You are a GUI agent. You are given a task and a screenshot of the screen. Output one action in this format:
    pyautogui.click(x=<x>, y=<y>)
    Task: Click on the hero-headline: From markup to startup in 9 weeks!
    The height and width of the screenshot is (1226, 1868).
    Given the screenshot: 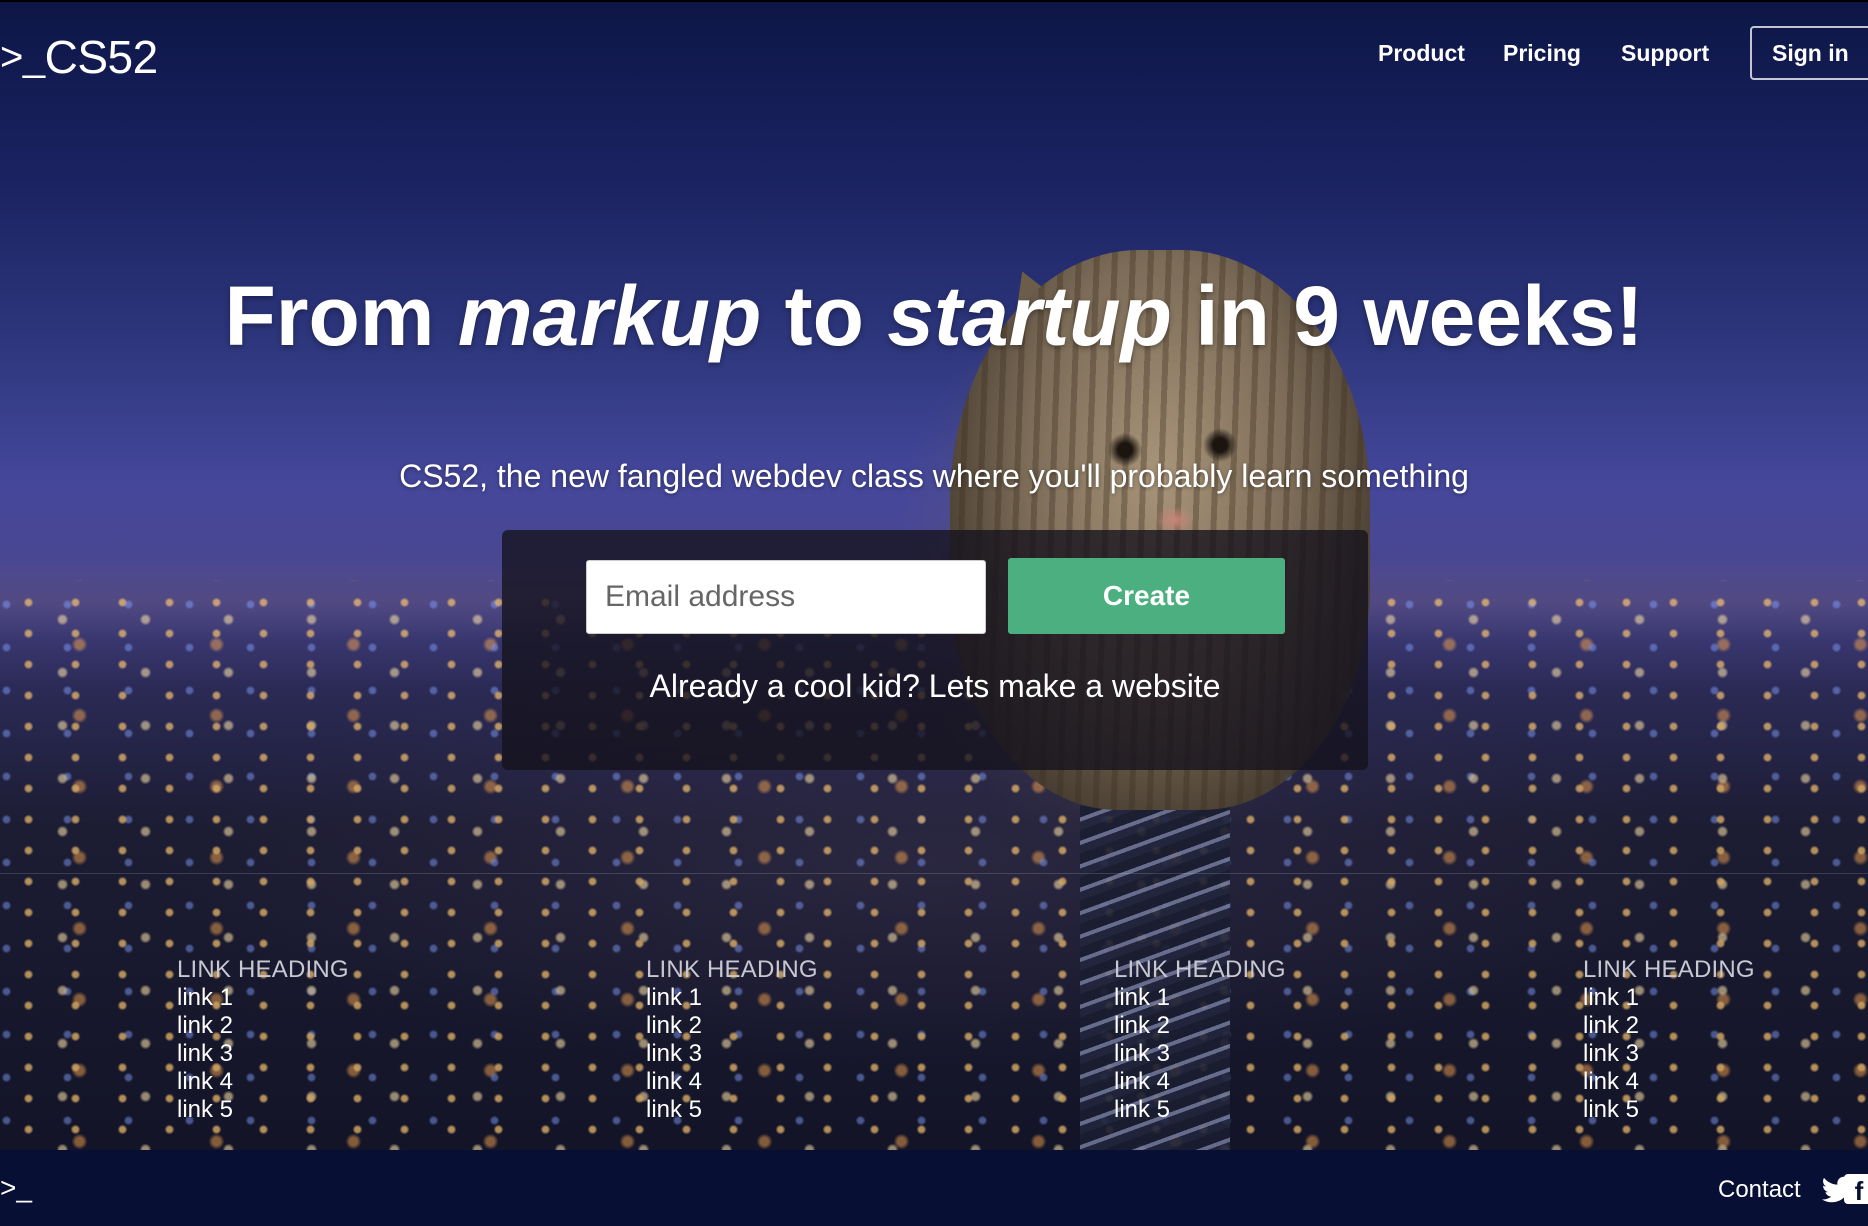 What is the action you would take?
    pyautogui.click(x=934, y=316)
    